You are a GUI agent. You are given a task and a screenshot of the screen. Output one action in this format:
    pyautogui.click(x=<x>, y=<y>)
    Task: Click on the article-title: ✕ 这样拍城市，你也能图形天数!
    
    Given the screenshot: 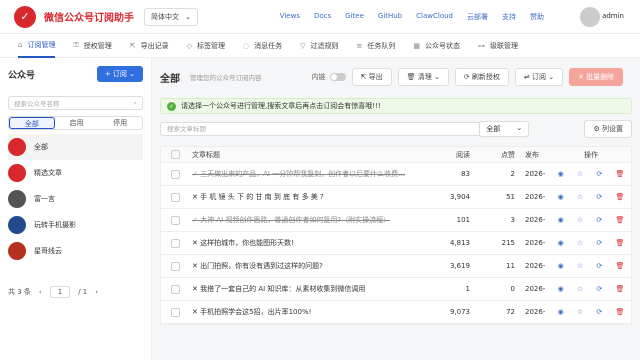 What is the action you would take?
    pyautogui.click(x=302, y=243)
    